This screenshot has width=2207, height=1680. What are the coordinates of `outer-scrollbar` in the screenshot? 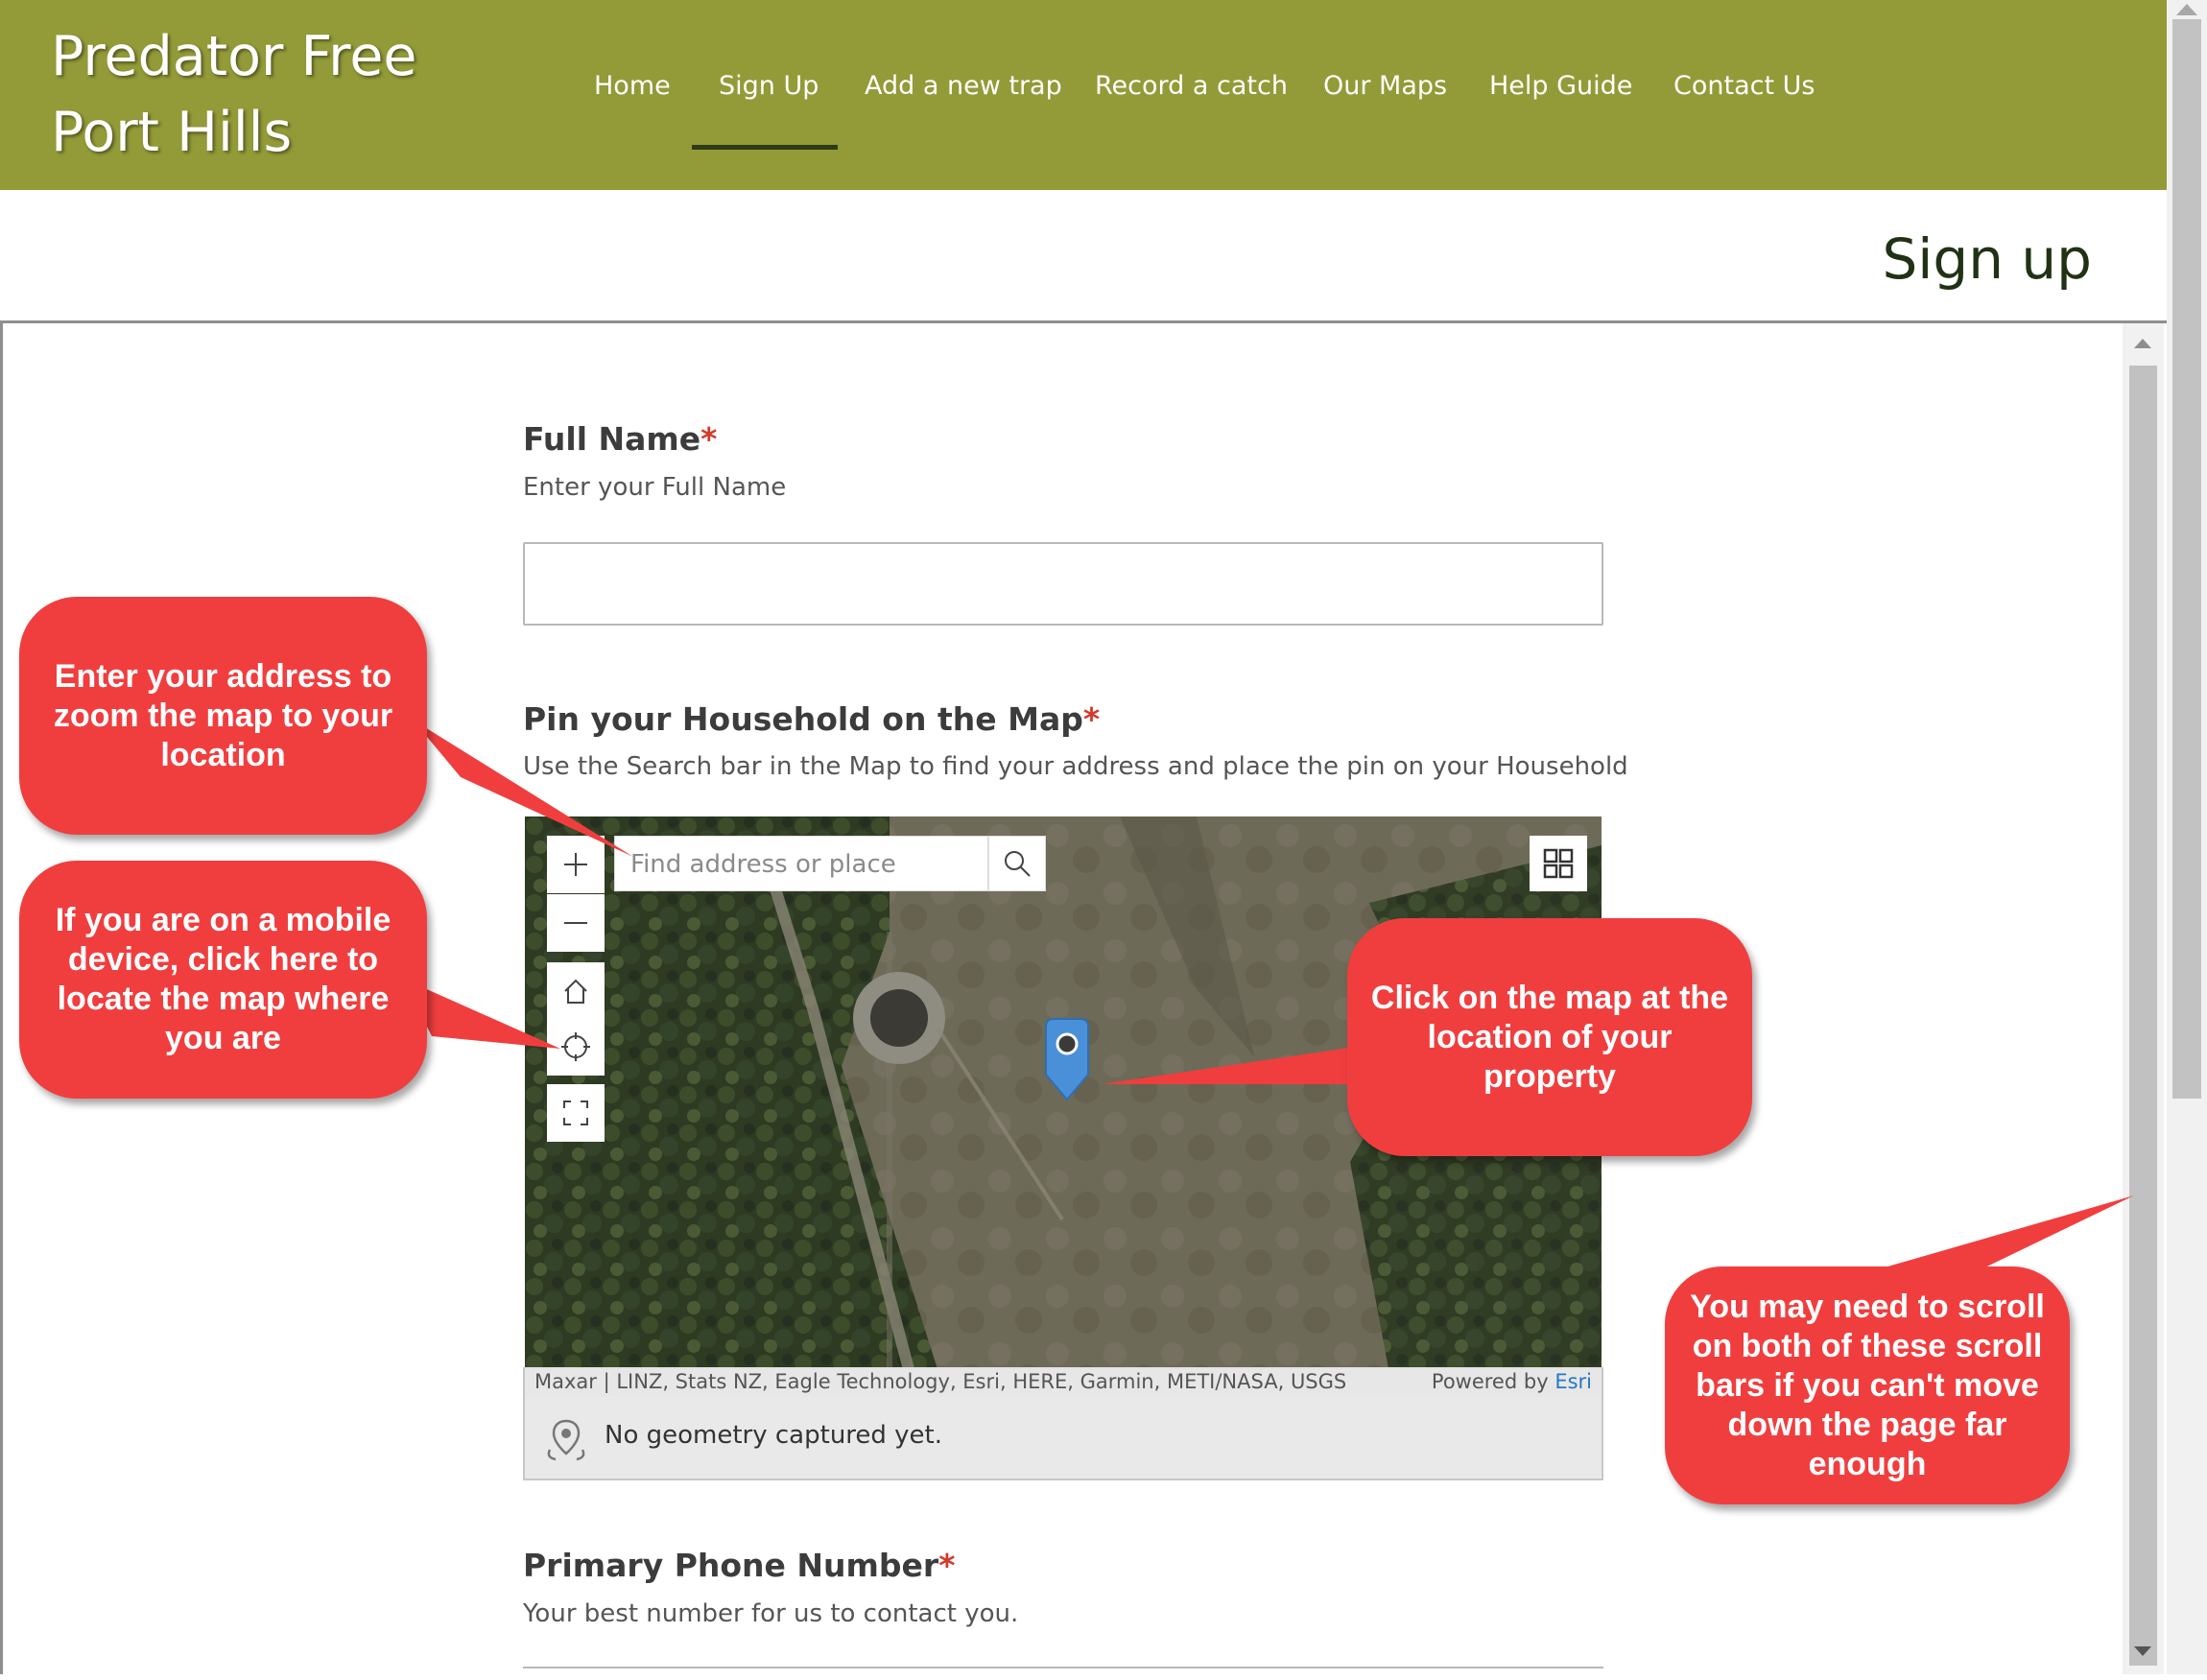 It's located at (2187, 837).